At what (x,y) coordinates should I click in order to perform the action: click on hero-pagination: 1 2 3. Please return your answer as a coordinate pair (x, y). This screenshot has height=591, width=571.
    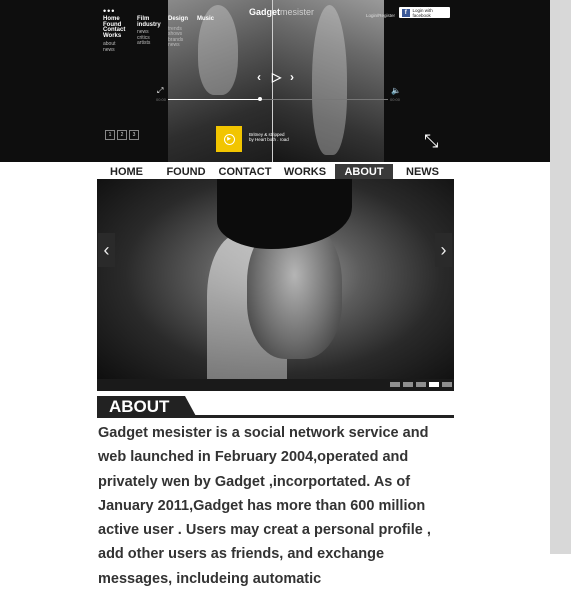
    Looking at the image, I should click on (122, 135).